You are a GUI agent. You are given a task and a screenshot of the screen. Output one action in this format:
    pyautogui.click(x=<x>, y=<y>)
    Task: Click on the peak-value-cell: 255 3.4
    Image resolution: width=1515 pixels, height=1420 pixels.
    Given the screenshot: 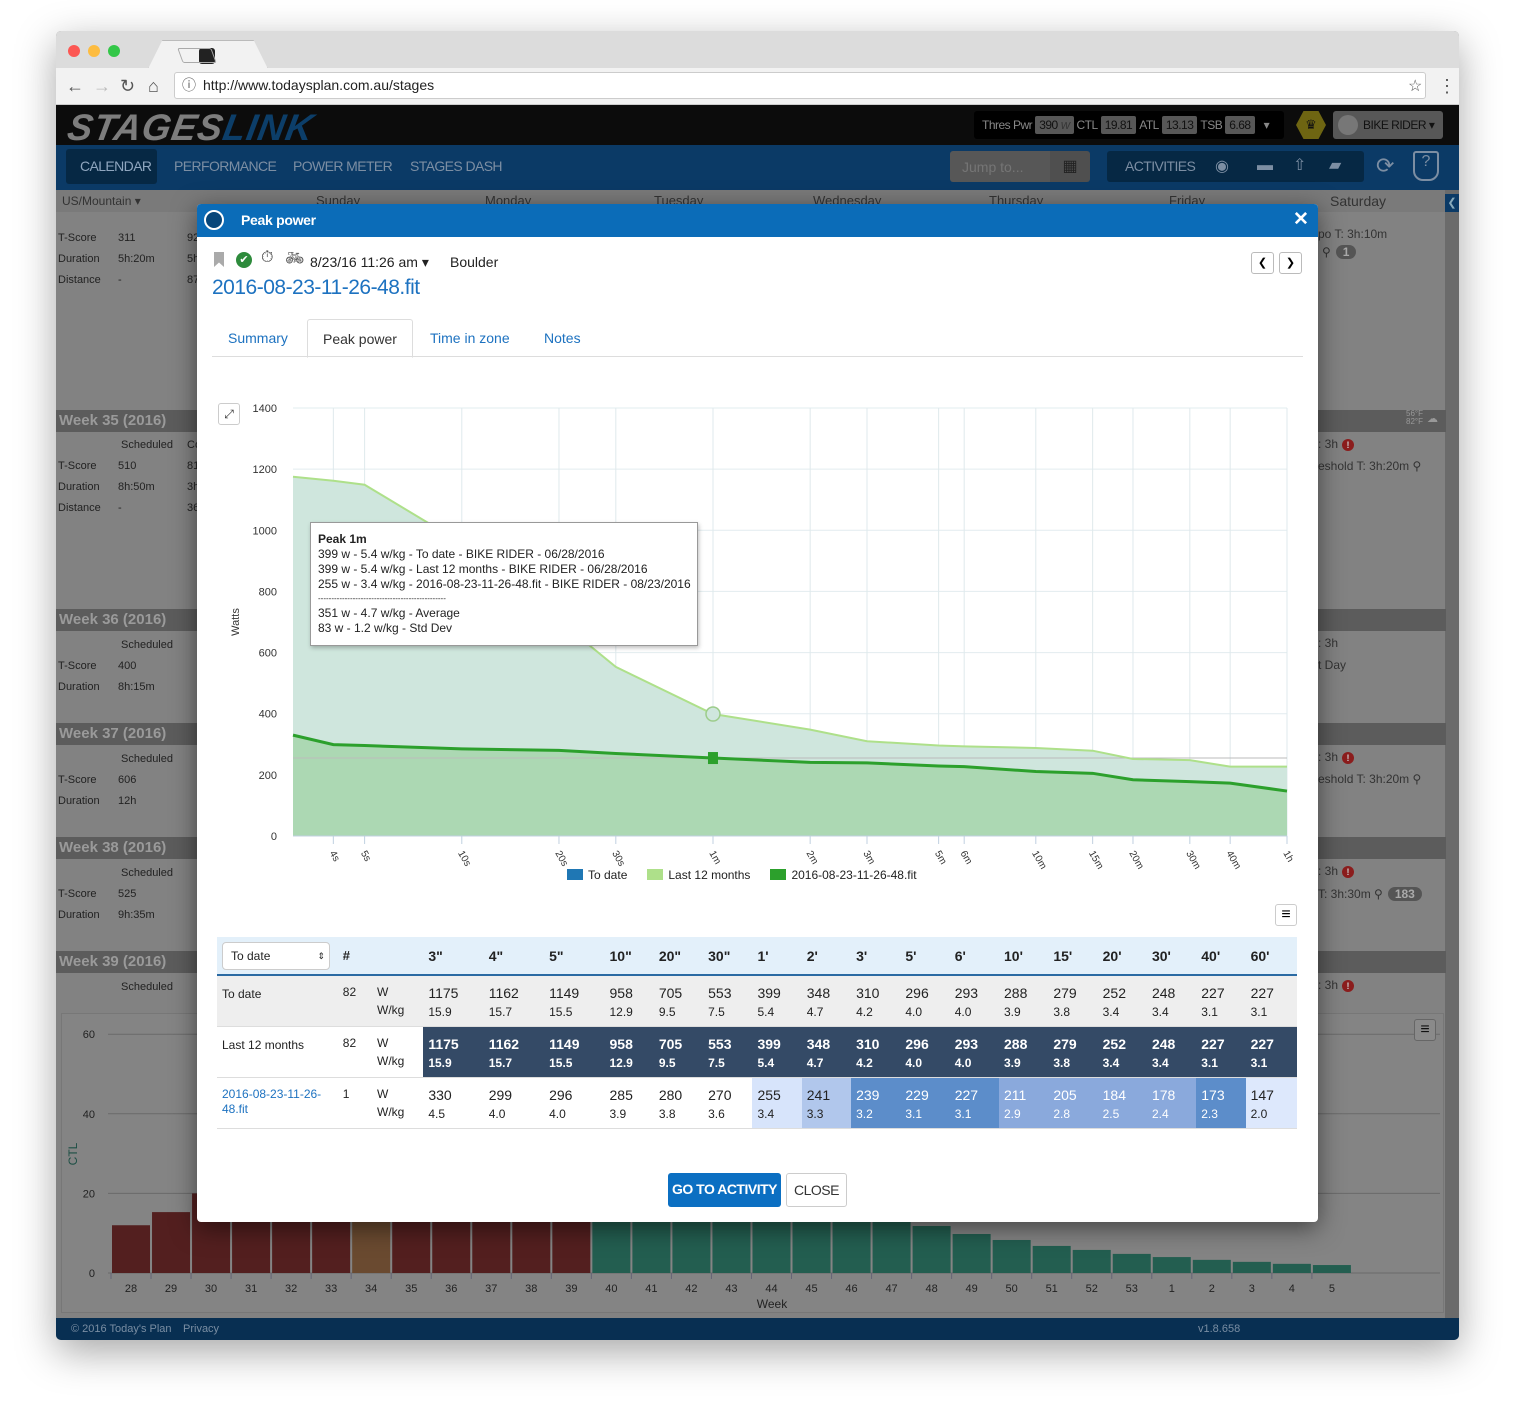 What is the action you would take?
    pyautogui.click(x=777, y=1102)
    